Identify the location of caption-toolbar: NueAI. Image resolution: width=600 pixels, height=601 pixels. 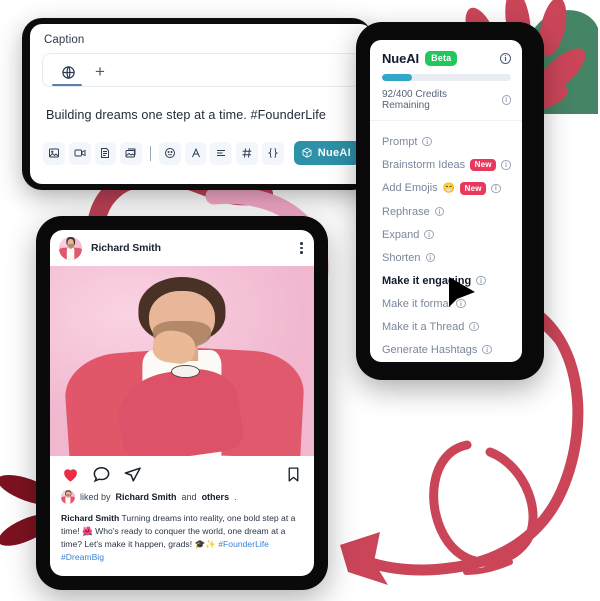
(201, 153).